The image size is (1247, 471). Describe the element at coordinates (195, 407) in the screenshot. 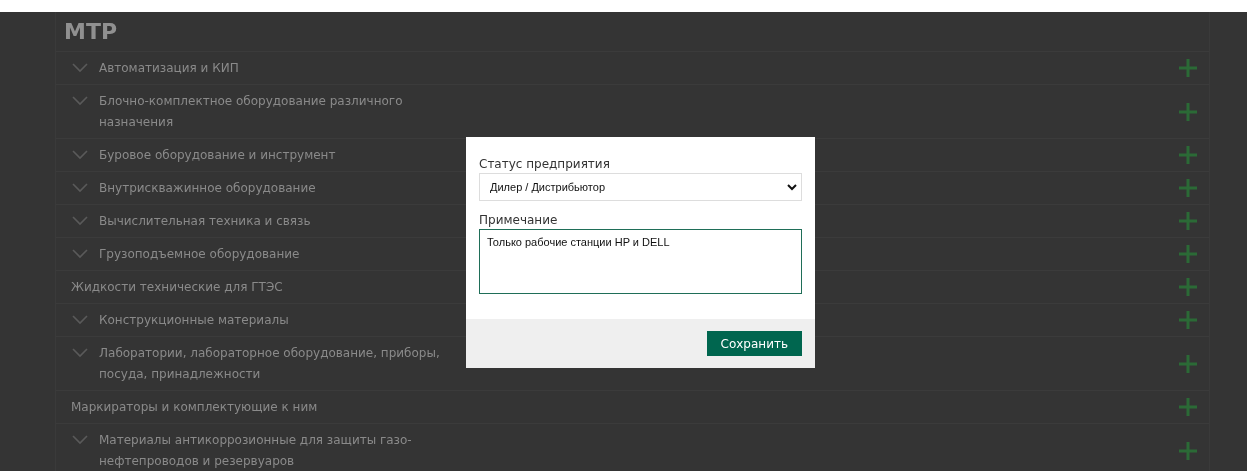

I see `category-label: Маркираторы и комплектующие к ним` at that location.